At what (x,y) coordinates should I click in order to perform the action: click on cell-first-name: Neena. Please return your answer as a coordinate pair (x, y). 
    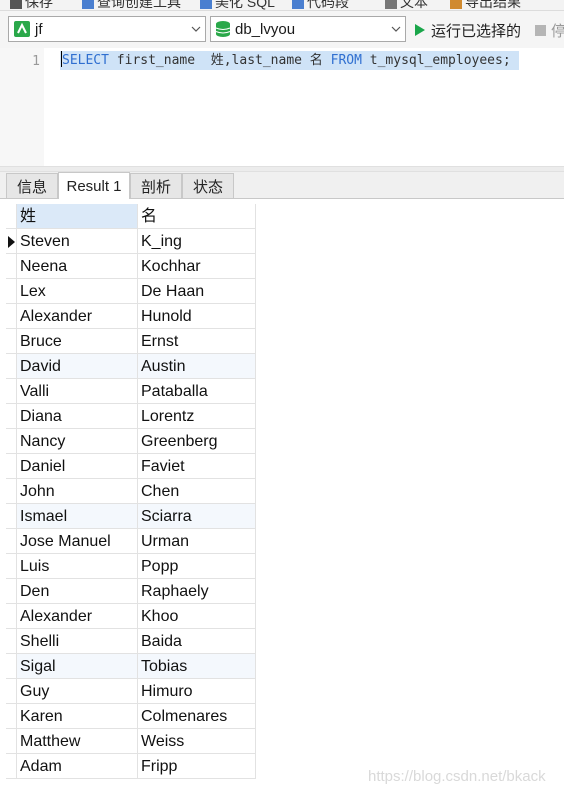
    Looking at the image, I should click on (77, 266).